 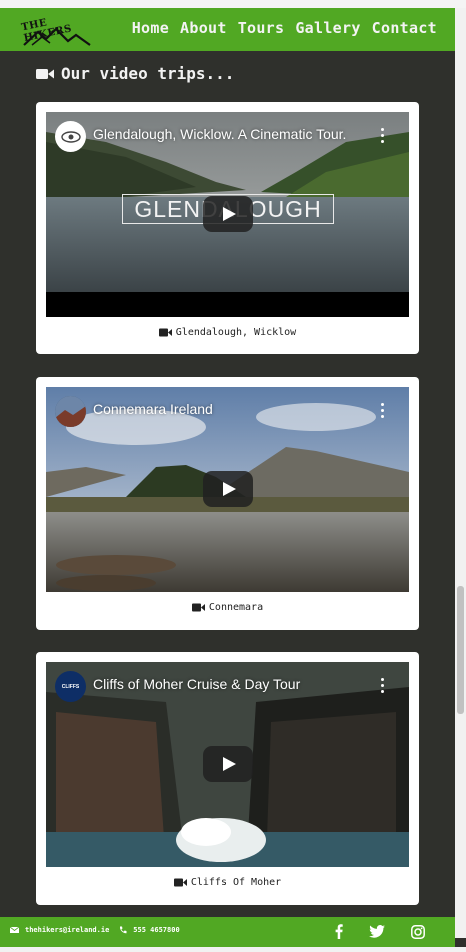 I want to click on video-title: Glendalough, Wicklow. A Cinematic Tour., so click(x=219, y=134).